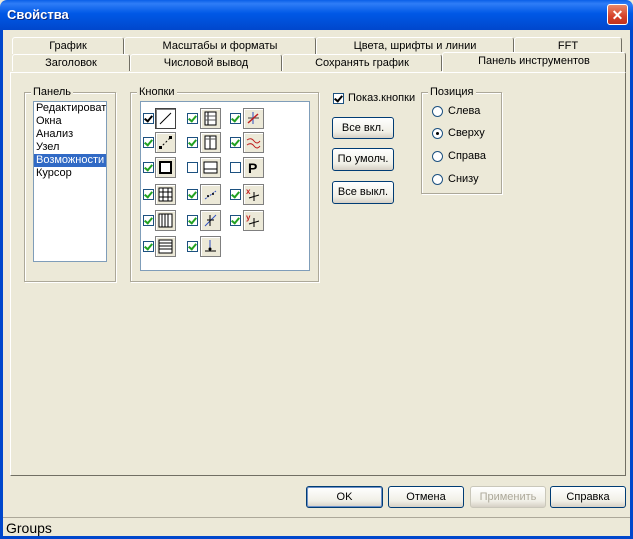  I want to click on ok-button: OK, so click(344, 497).